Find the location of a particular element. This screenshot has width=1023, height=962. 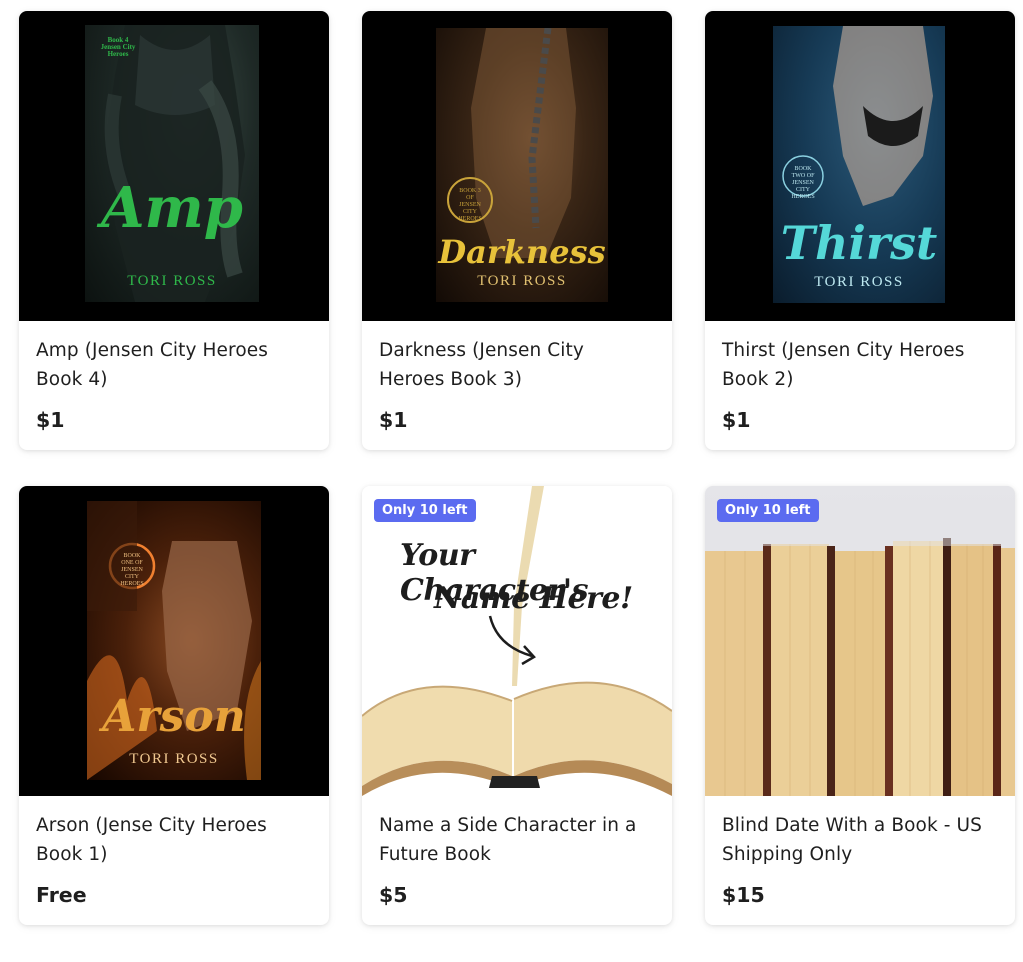

product-info: Darkness (Jensen City Heroes Book 3) $1 is located at coordinates (517, 385).